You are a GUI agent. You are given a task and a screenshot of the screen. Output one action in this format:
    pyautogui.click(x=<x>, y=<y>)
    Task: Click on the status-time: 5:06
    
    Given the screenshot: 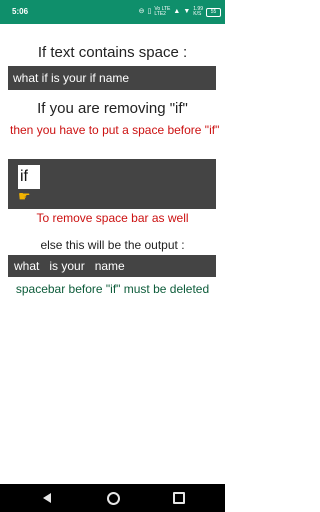 What is the action you would take?
    pyautogui.click(x=20, y=11)
    